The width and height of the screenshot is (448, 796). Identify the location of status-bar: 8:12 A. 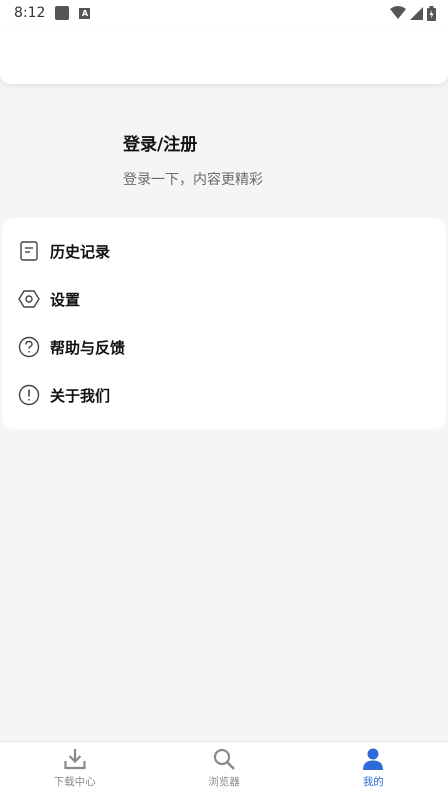
(224, 13).